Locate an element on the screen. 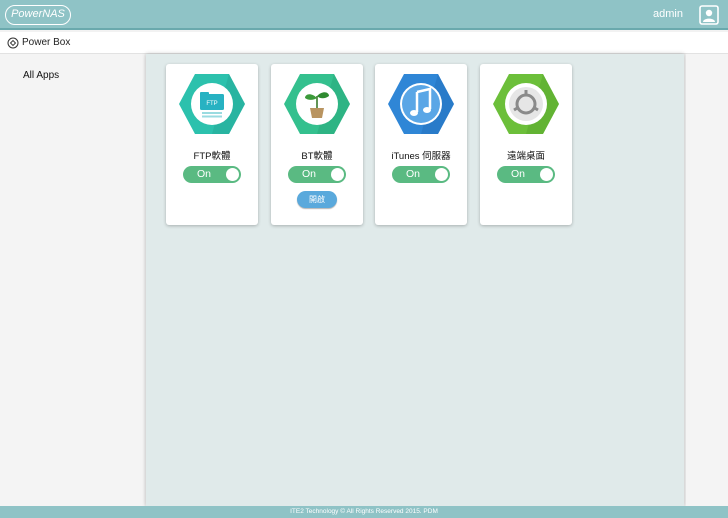 This screenshot has height=518, width=728. app-name: BT軟體 is located at coordinates (317, 156).